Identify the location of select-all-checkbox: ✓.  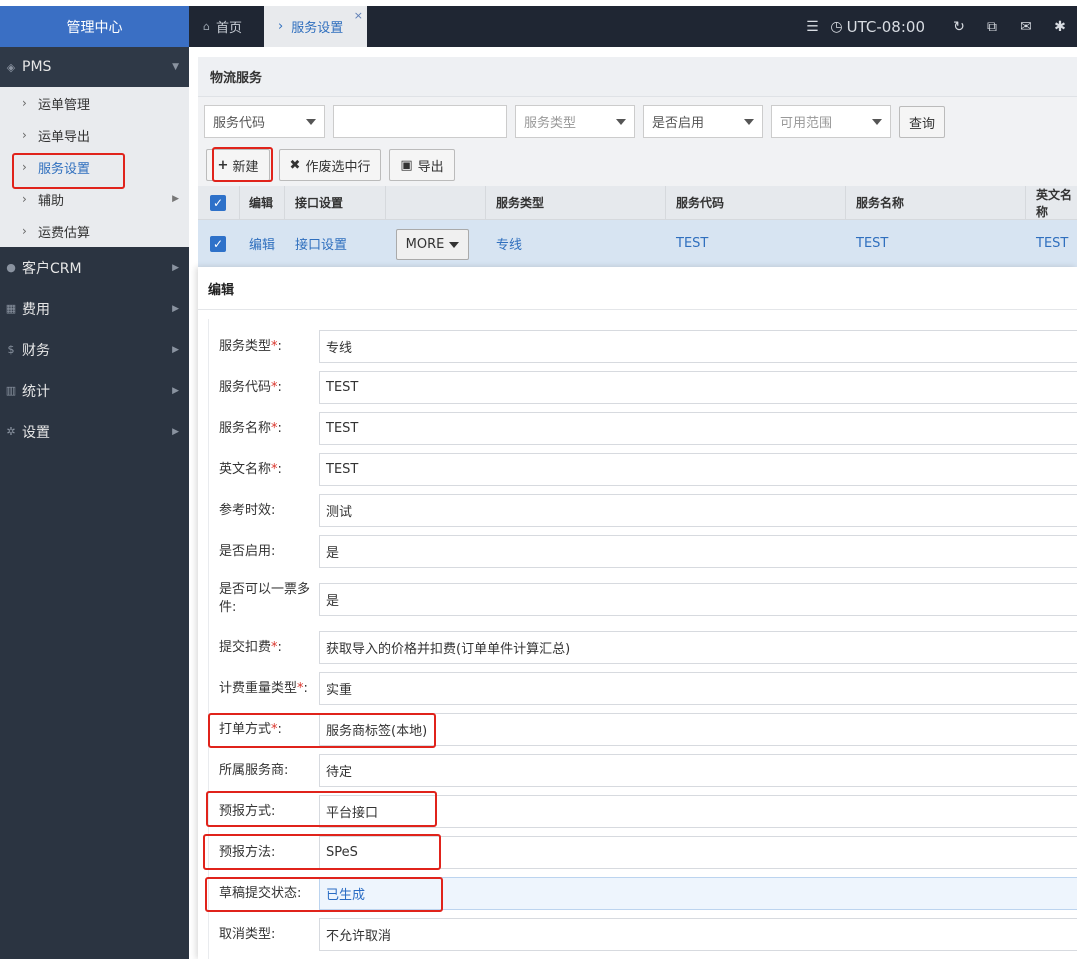
(218, 202).